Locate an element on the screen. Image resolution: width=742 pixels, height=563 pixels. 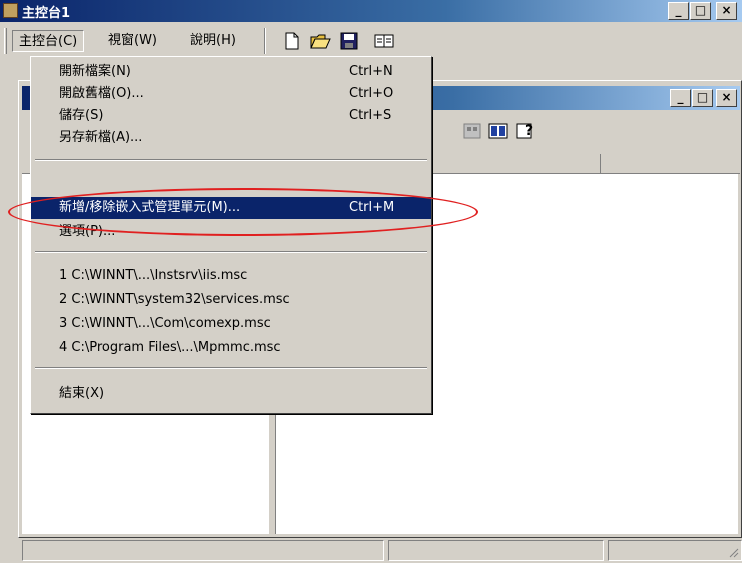
large-icons-view-icon is located at coordinates (472, 131).